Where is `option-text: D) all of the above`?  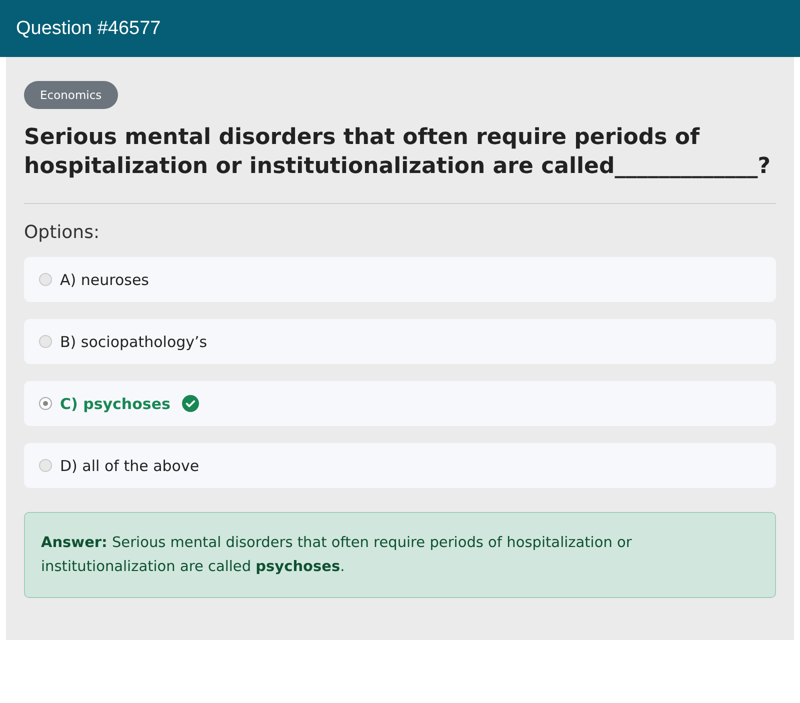 option-text: D) all of the above is located at coordinates (130, 465).